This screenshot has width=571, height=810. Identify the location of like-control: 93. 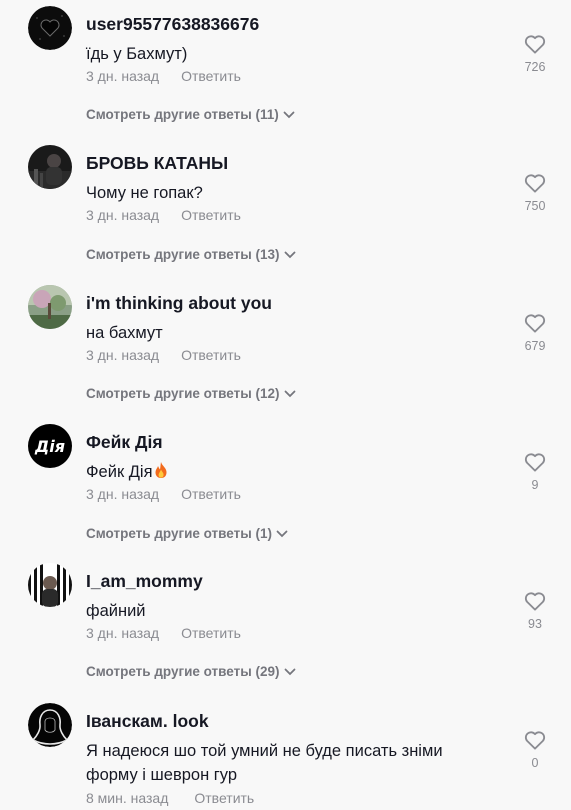
(535, 611).